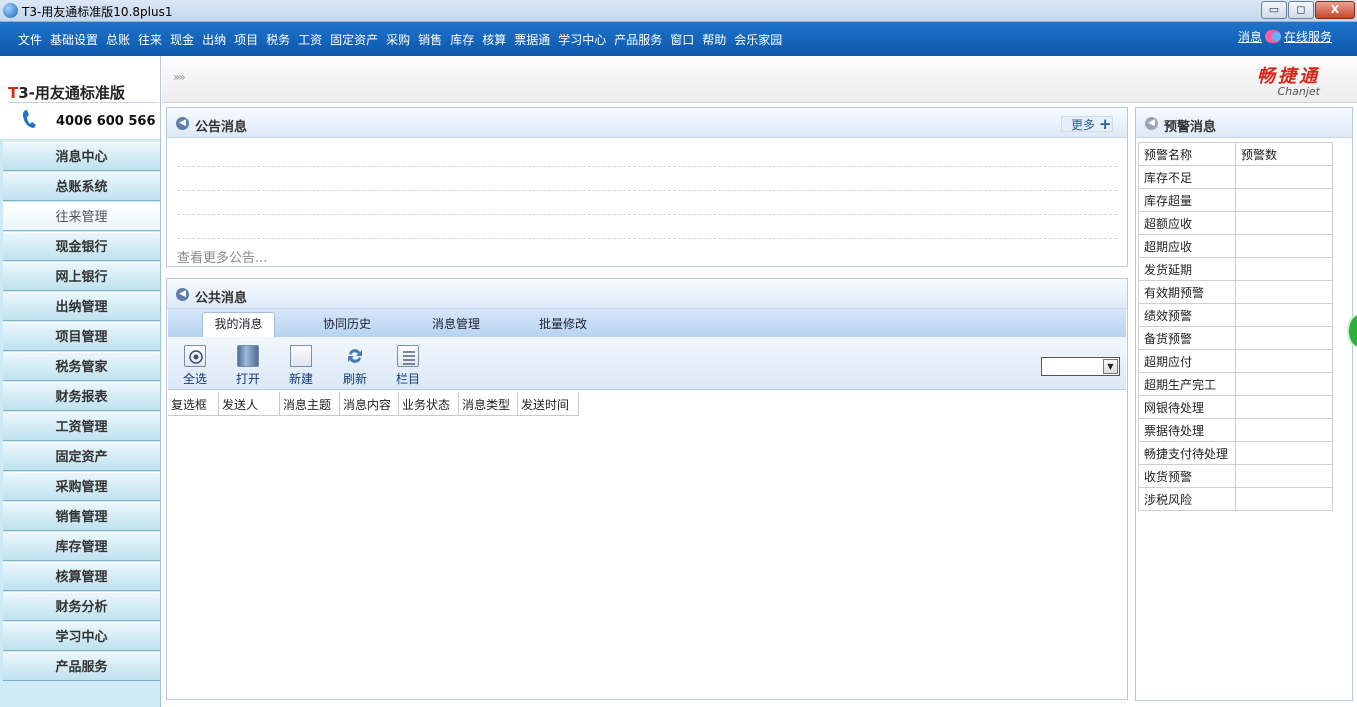 The width and height of the screenshot is (1357, 707). What do you see at coordinates (1335, 10) in the screenshot?
I see `close-button: X` at bounding box center [1335, 10].